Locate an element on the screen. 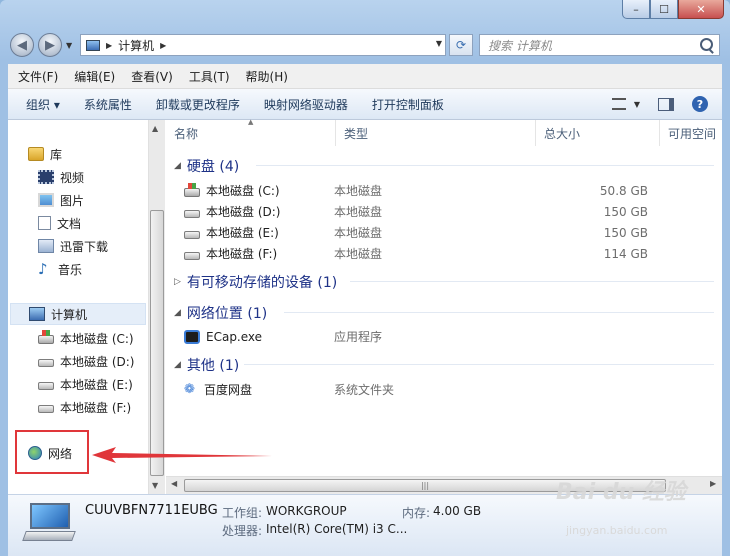 The width and height of the screenshot is (730, 556). row-type: 应用程序 is located at coordinates (358, 337).